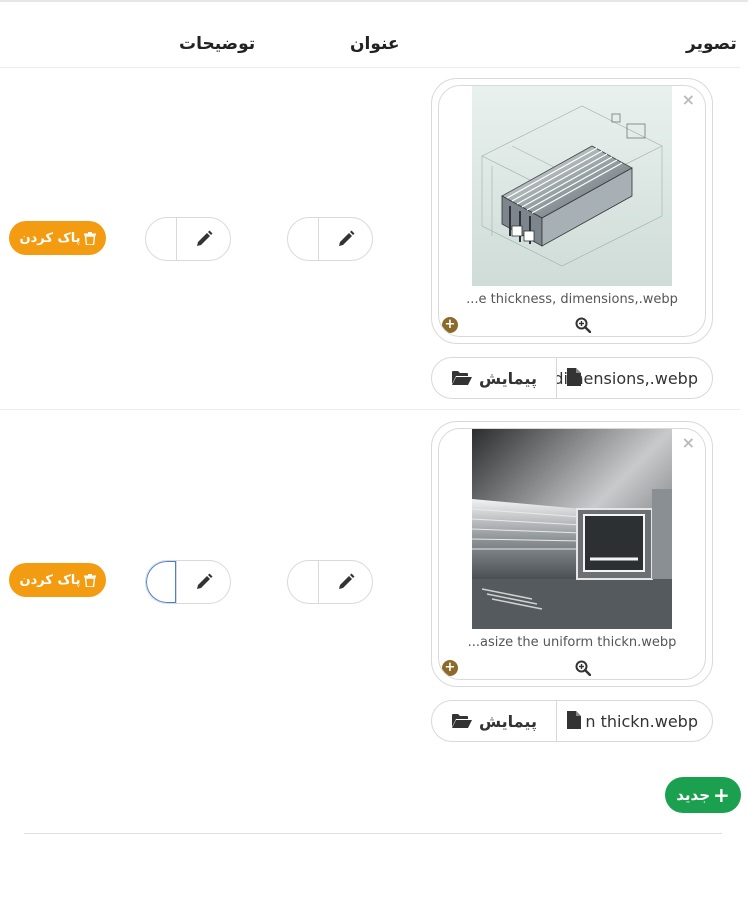 The width and height of the screenshot is (748, 905). I want to click on image-card: × ...asize the uniform thickn.webp +, so click(572, 554).